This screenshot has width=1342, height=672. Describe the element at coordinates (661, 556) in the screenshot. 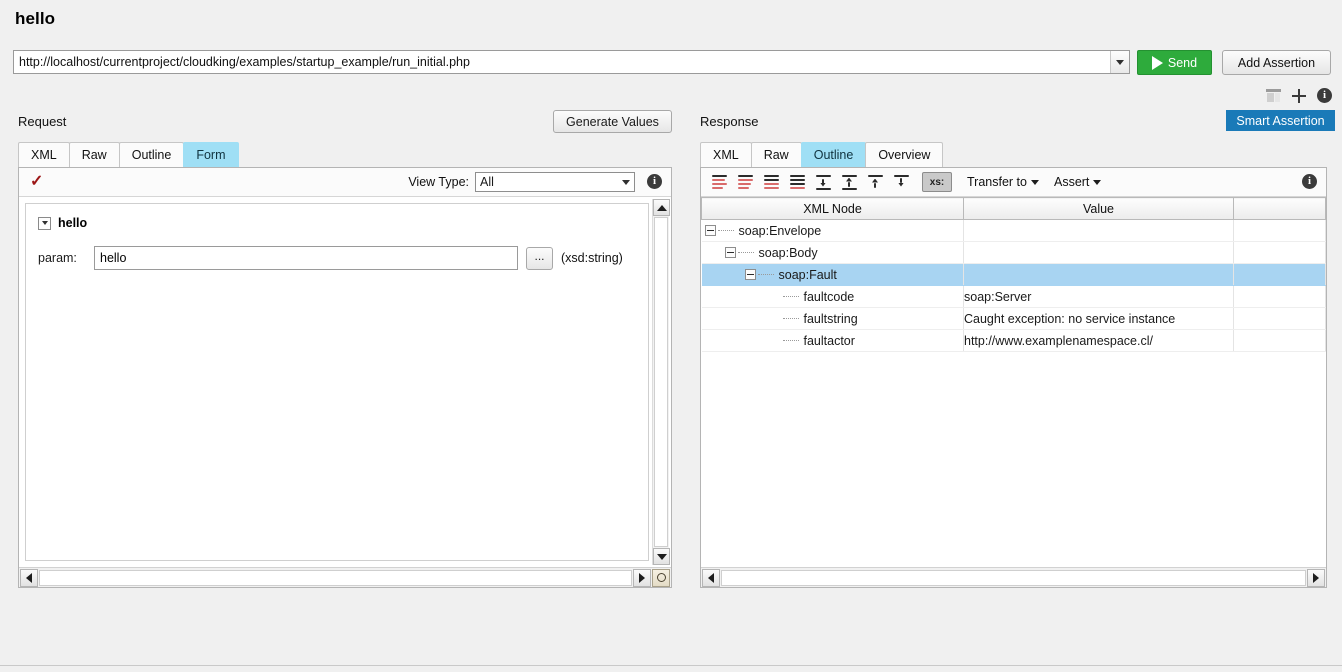

I see `scroll-down-button` at that location.